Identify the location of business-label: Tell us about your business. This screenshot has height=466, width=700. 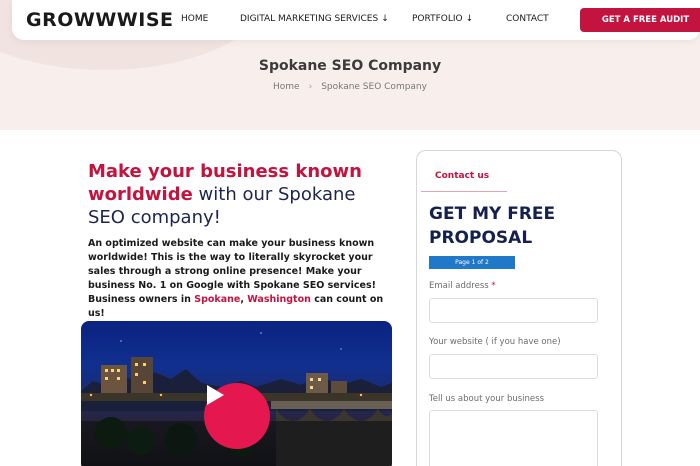
(487, 399).